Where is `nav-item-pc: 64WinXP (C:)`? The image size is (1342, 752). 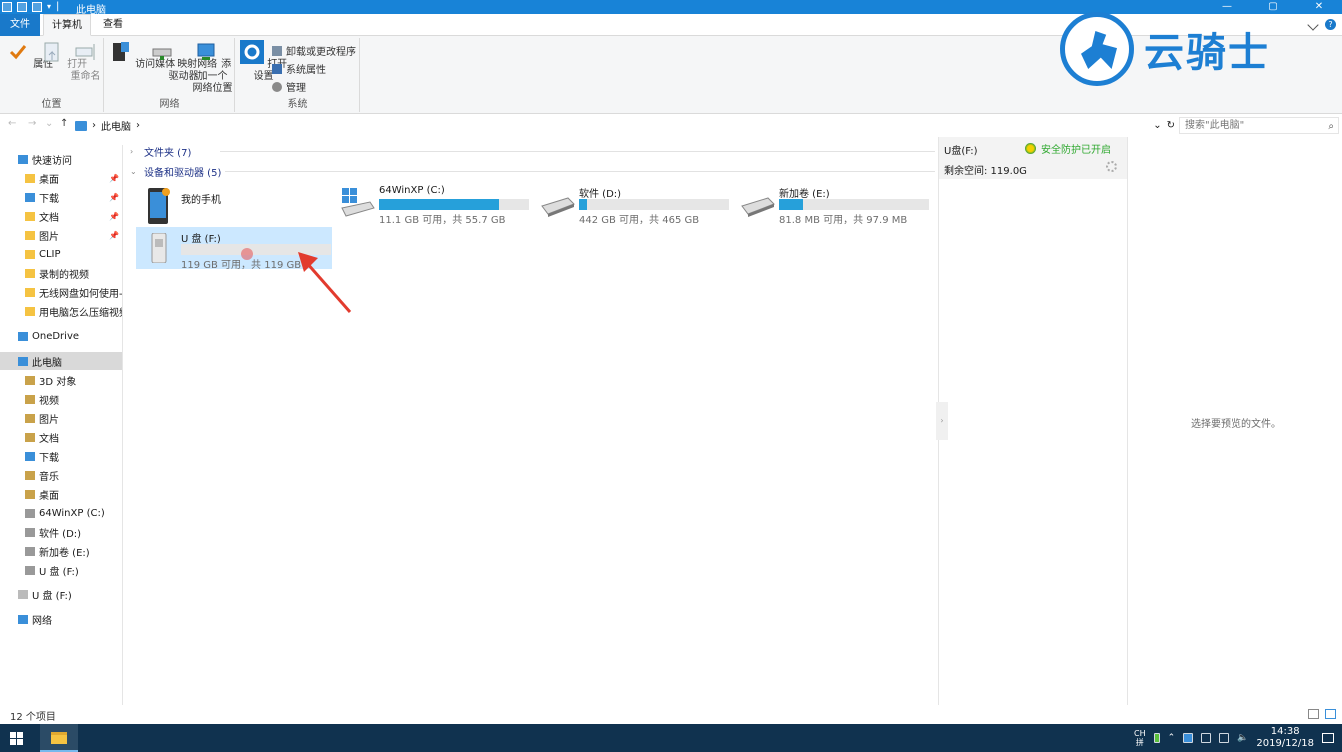
nav-item-pc: 64WinXP (C:) is located at coordinates (73, 513).